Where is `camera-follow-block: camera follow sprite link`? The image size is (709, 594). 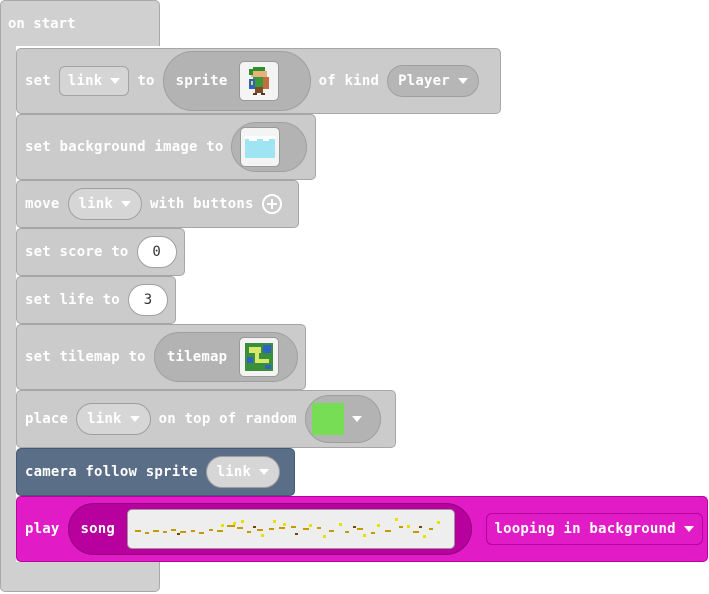 camera-follow-block: camera follow sprite link is located at coordinates (155, 472).